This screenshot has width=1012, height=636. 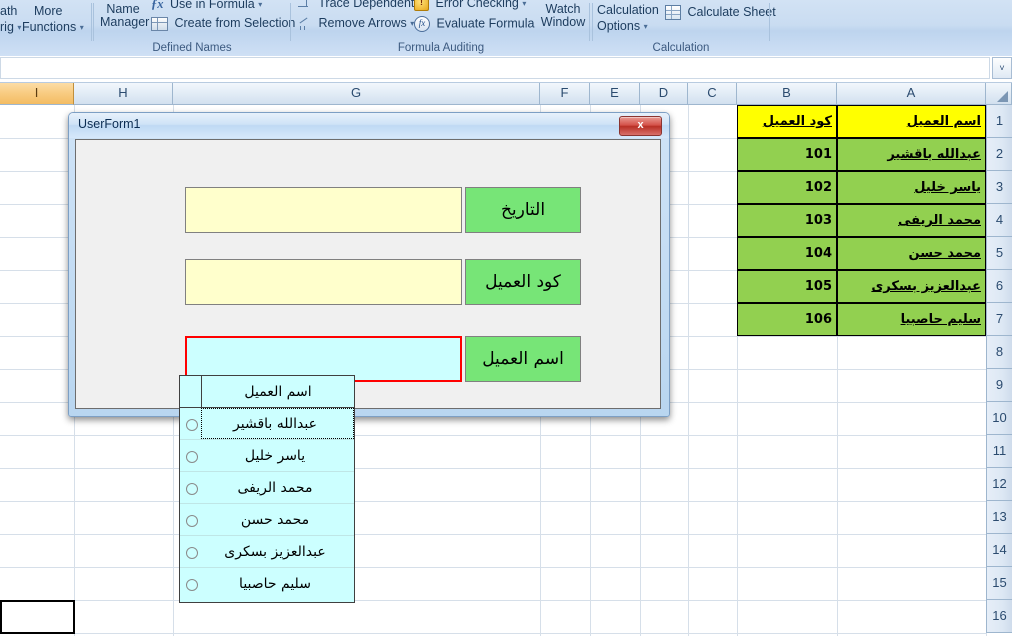 What do you see at coordinates (523, 210) in the screenshot?
I see `label-date: التاريخ` at bounding box center [523, 210].